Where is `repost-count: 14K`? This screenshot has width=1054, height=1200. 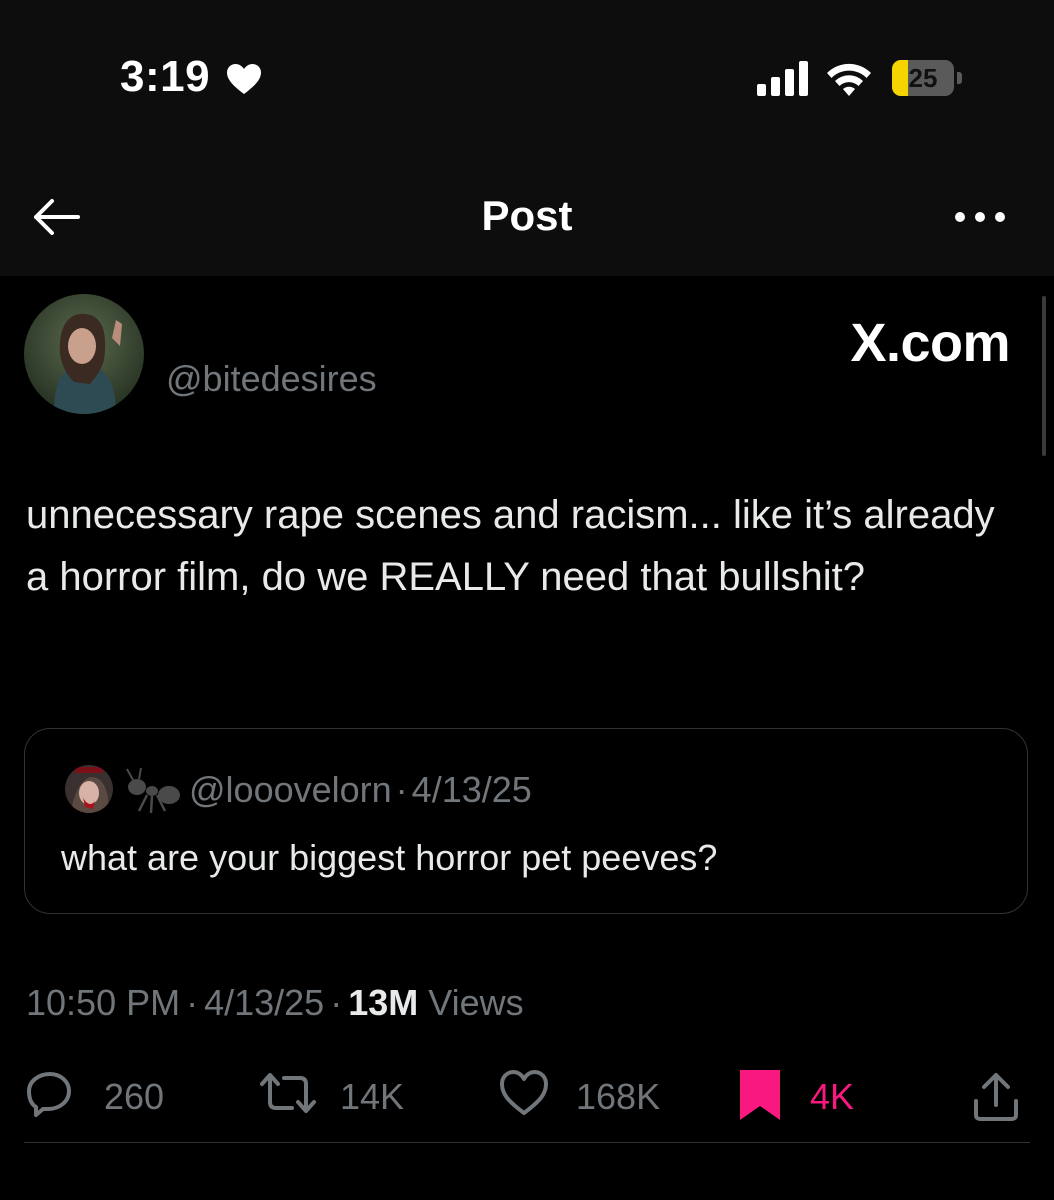 repost-count: 14K is located at coordinates (372, 1096).